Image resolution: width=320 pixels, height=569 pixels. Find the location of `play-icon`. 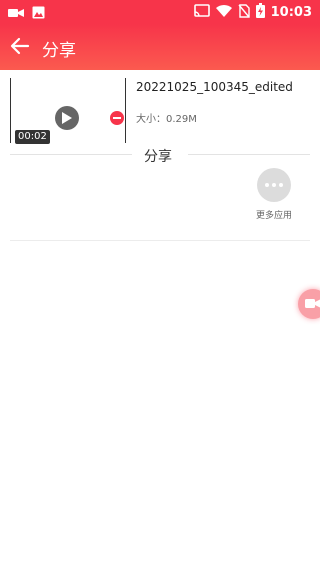

play-icon is located at coordinates (67, 118).